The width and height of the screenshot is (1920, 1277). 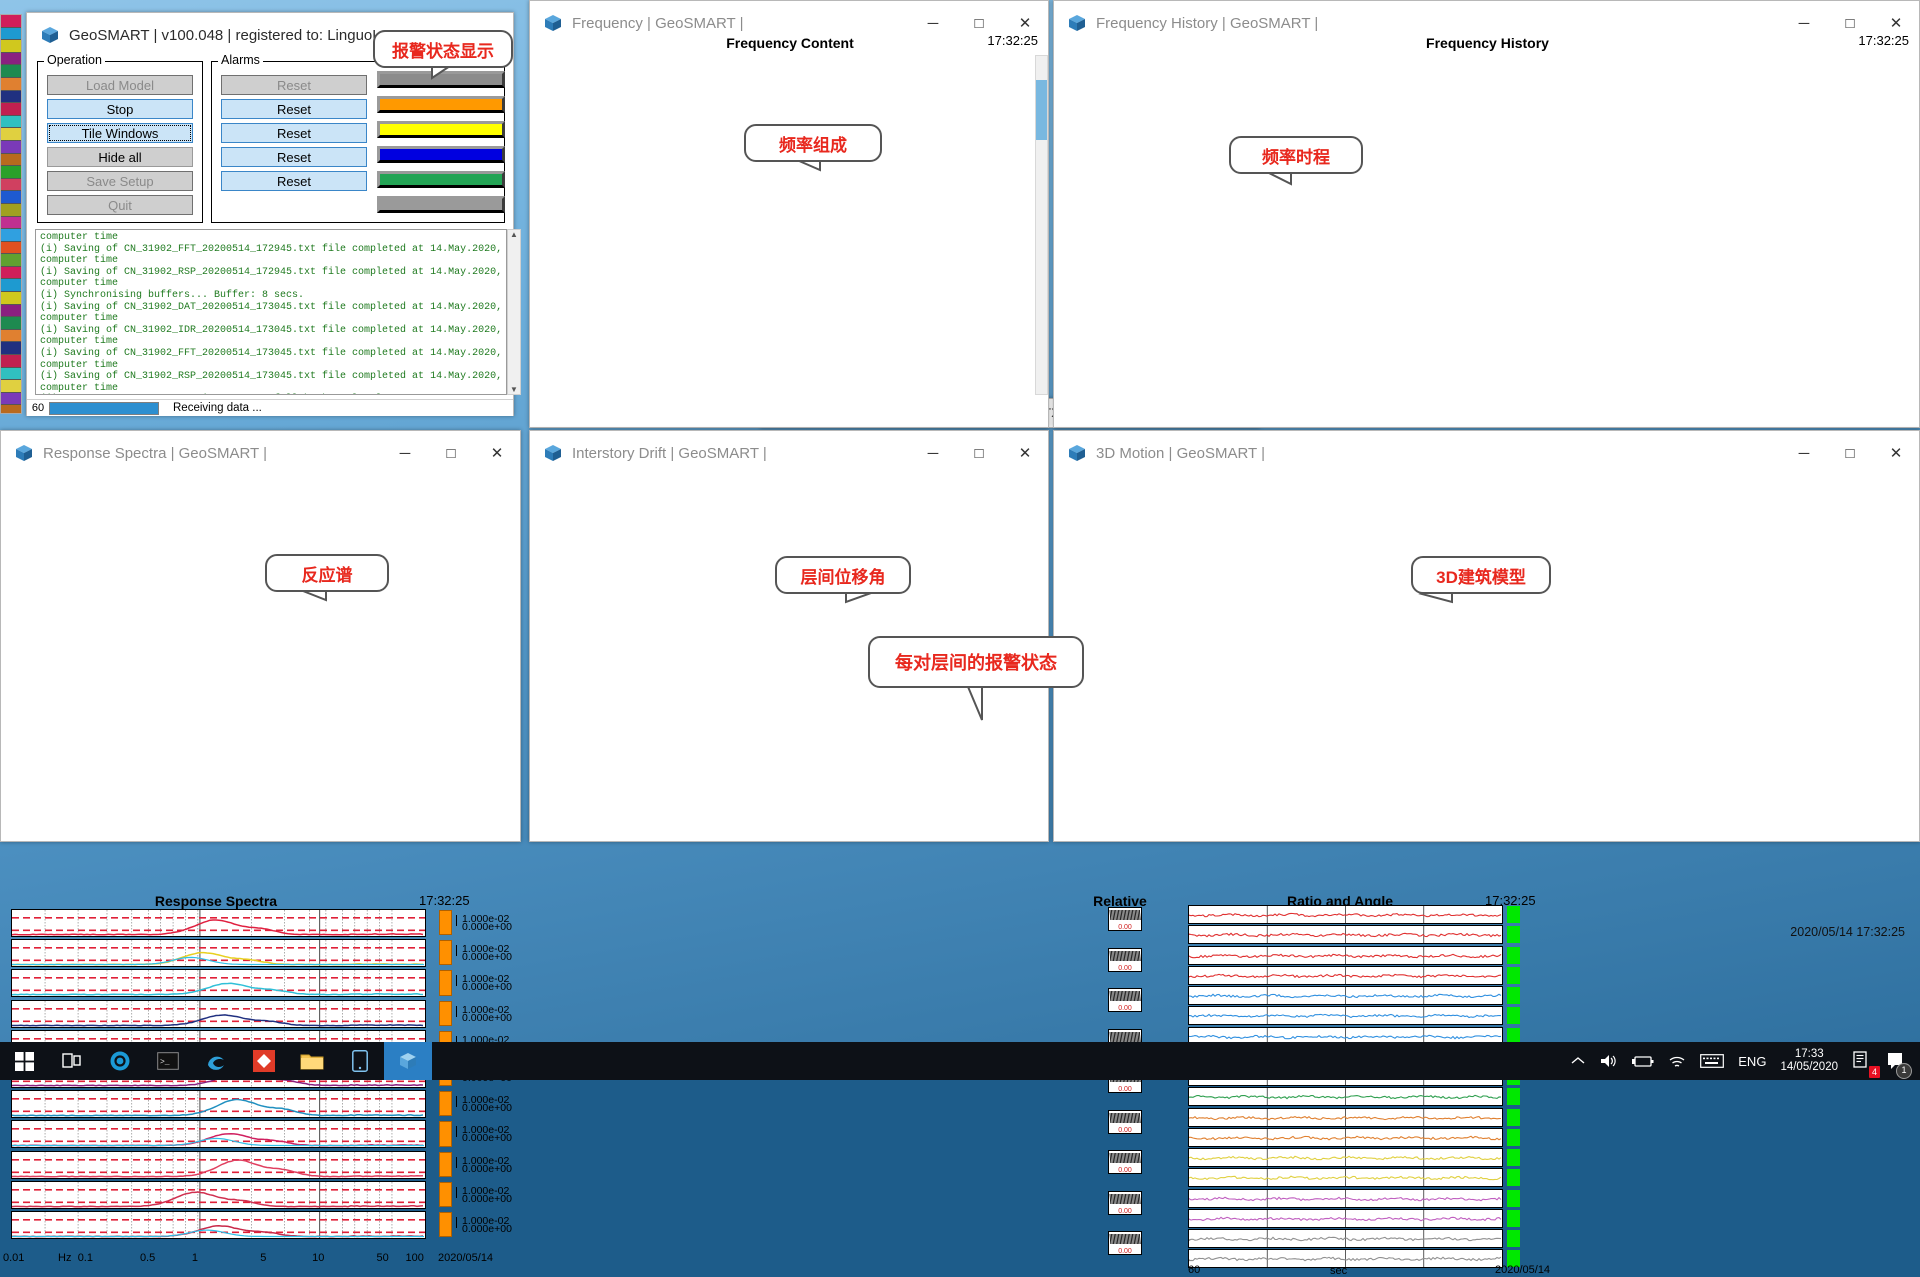 What do you see at coordinates (120, 133) in the screenshot?
I see `tile-windows-button: Tile Windows` at bounding box center [120, 133].